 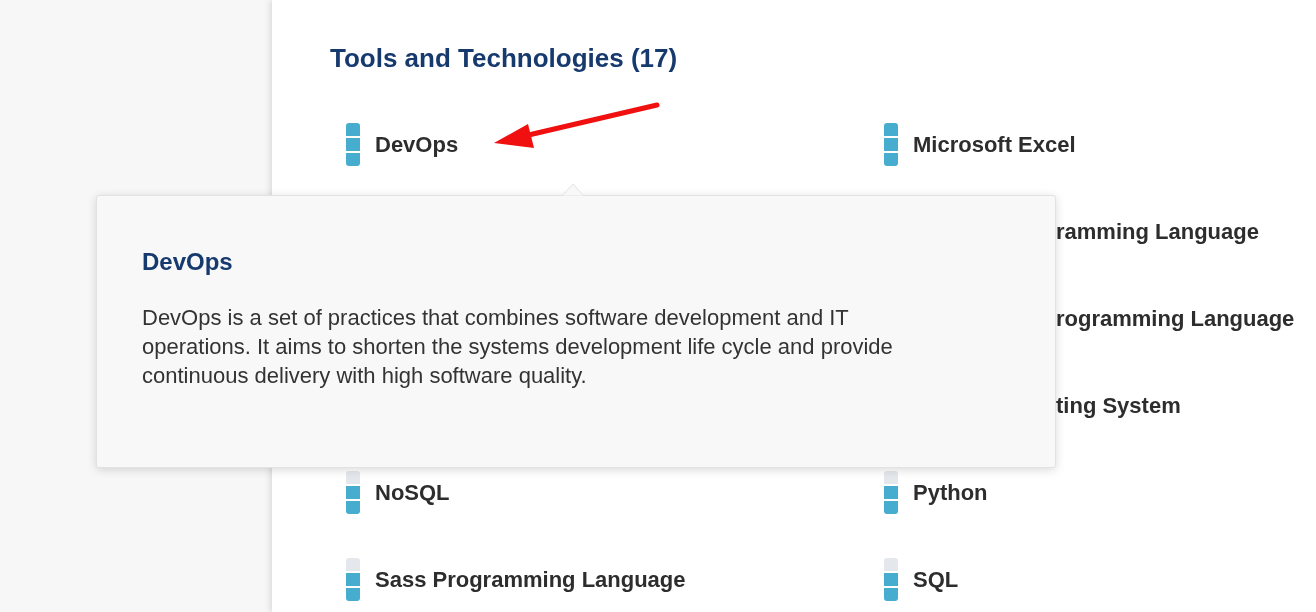 What do you see at coordinates (1175, 318) in the screenshot?
I see `skill-name: rogramming Language` at bounding box center [1175, 318].